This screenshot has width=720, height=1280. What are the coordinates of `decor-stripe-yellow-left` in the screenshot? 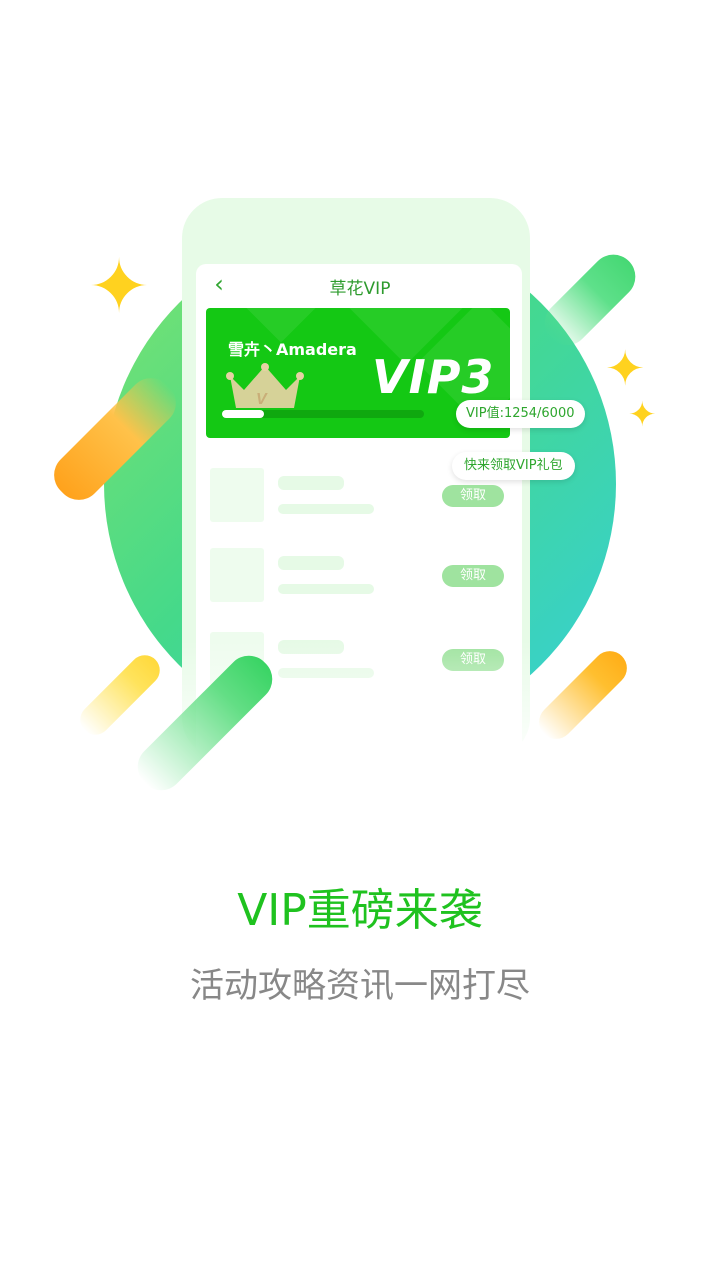 It's located at (120, 695).